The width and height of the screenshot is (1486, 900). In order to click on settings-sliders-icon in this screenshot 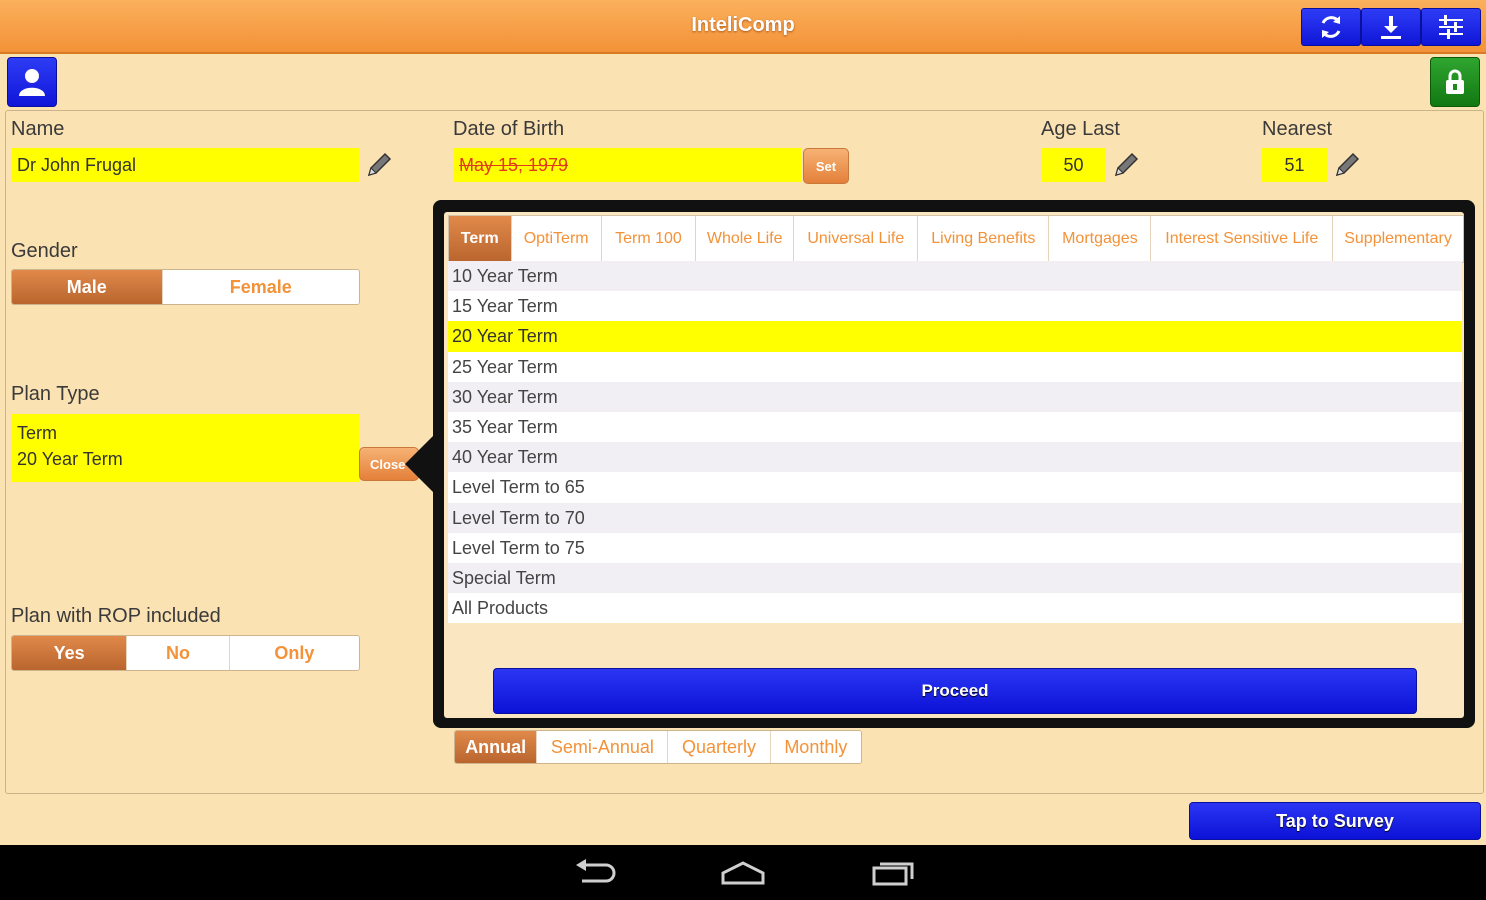, I will do `click(1451, 27)`.